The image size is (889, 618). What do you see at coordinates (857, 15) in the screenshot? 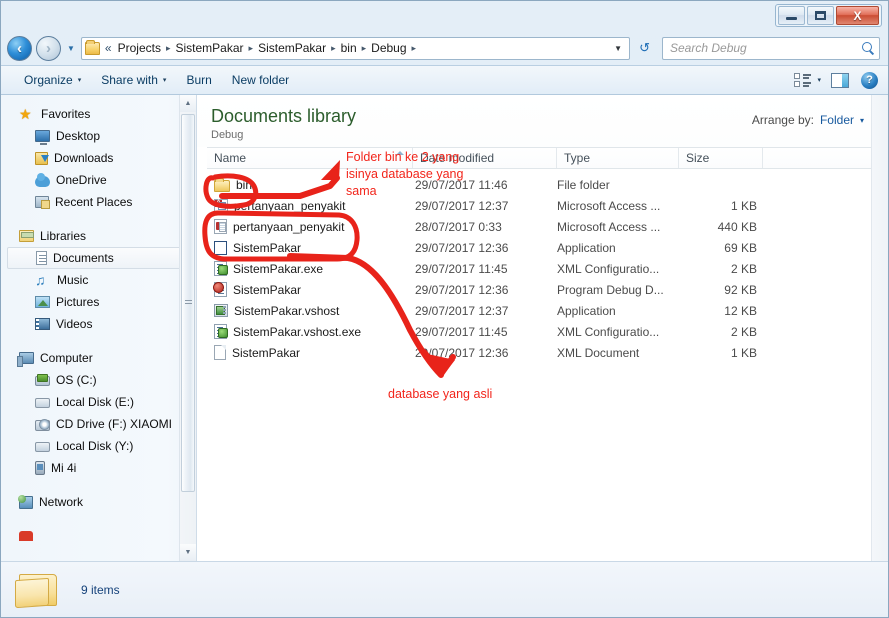
I see `close-button: X` at bounding box center [857, 15].